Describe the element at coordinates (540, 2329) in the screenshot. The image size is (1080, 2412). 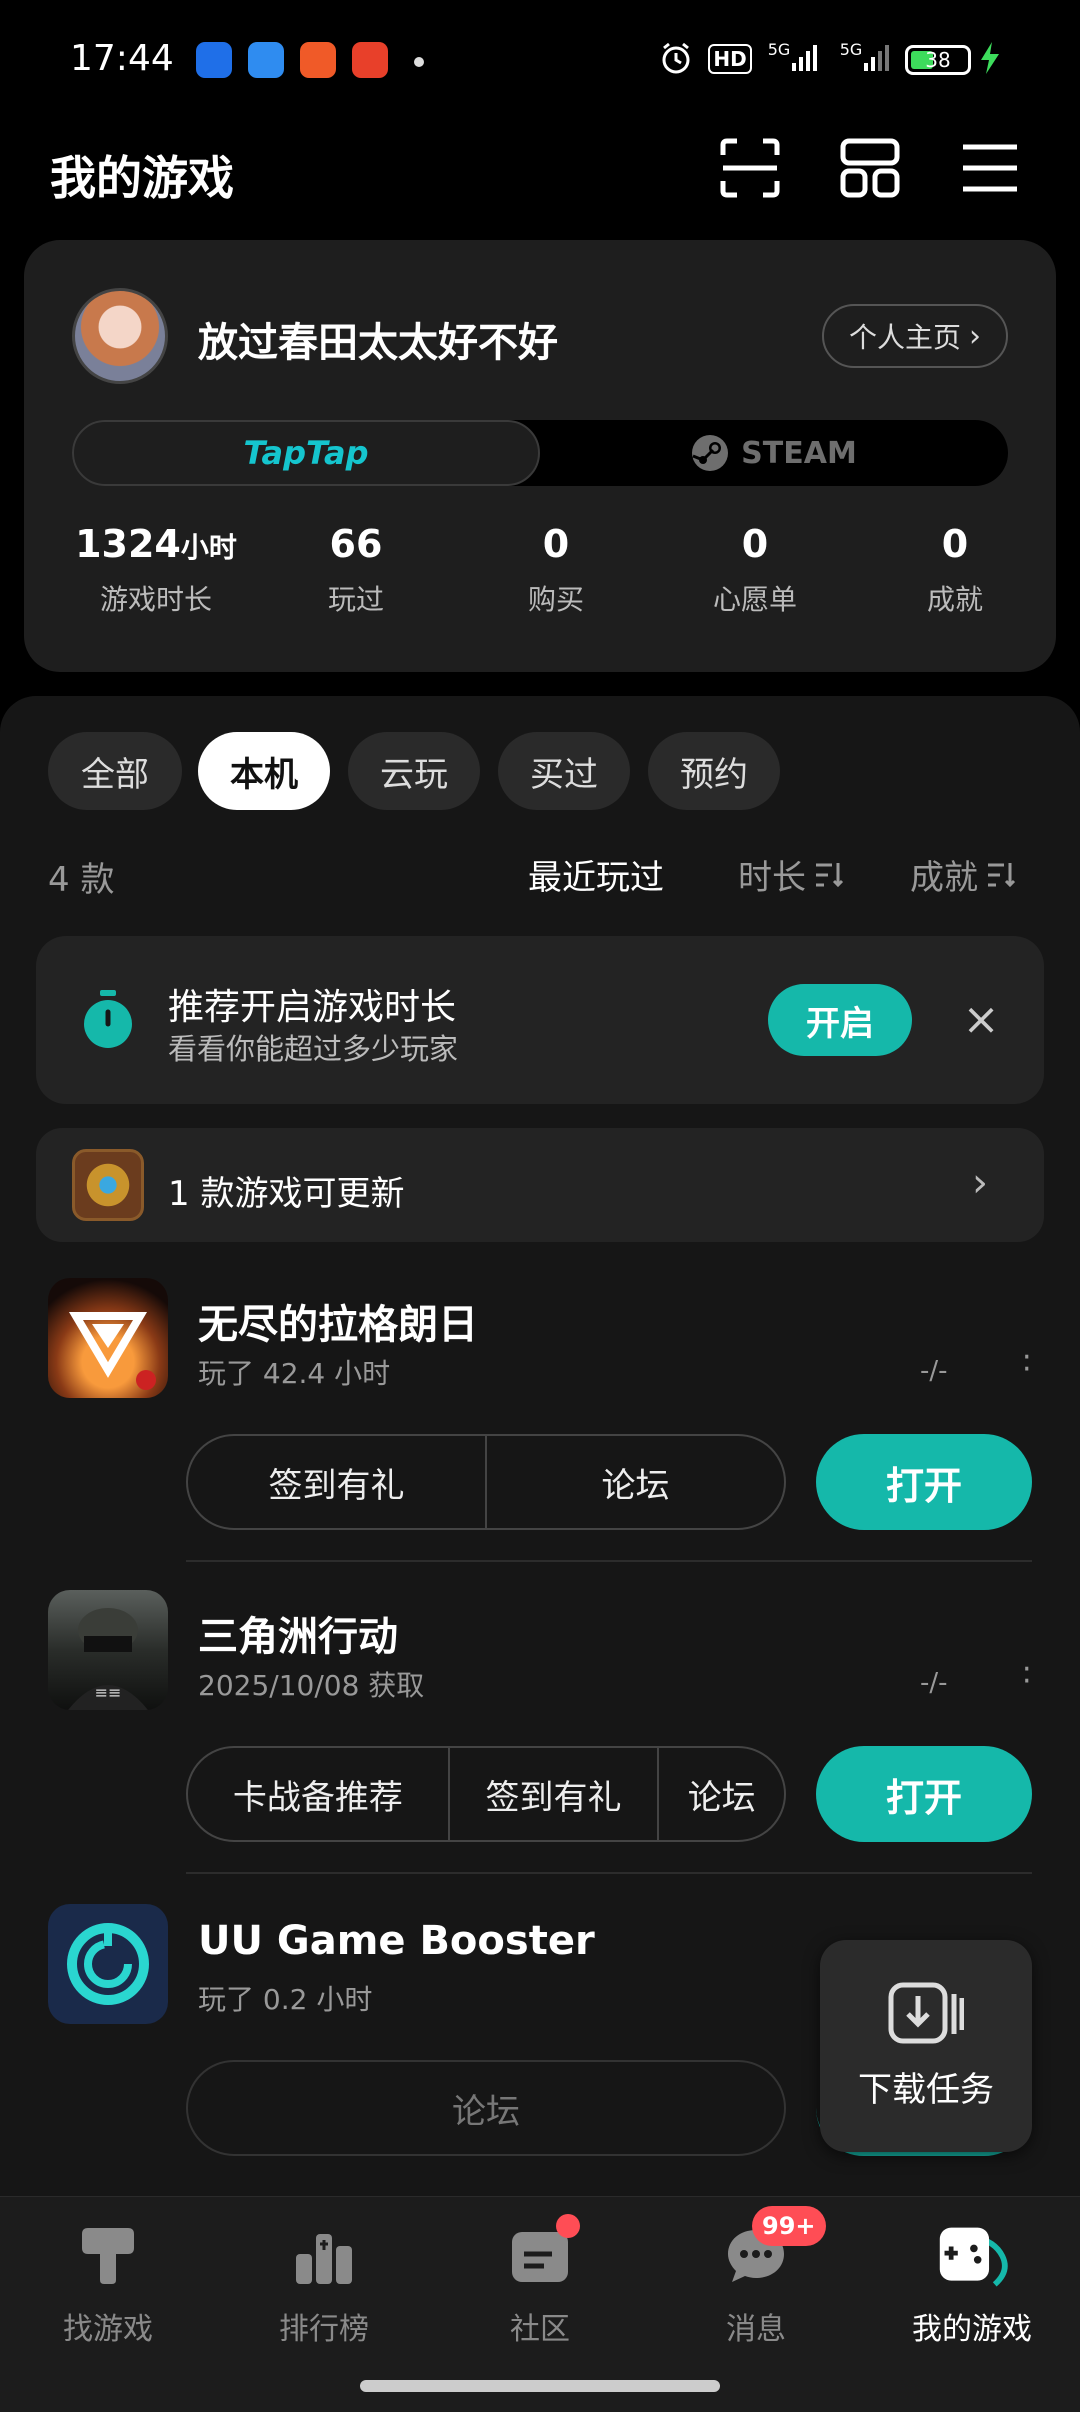
I see `nav-label: 社区` at that location.